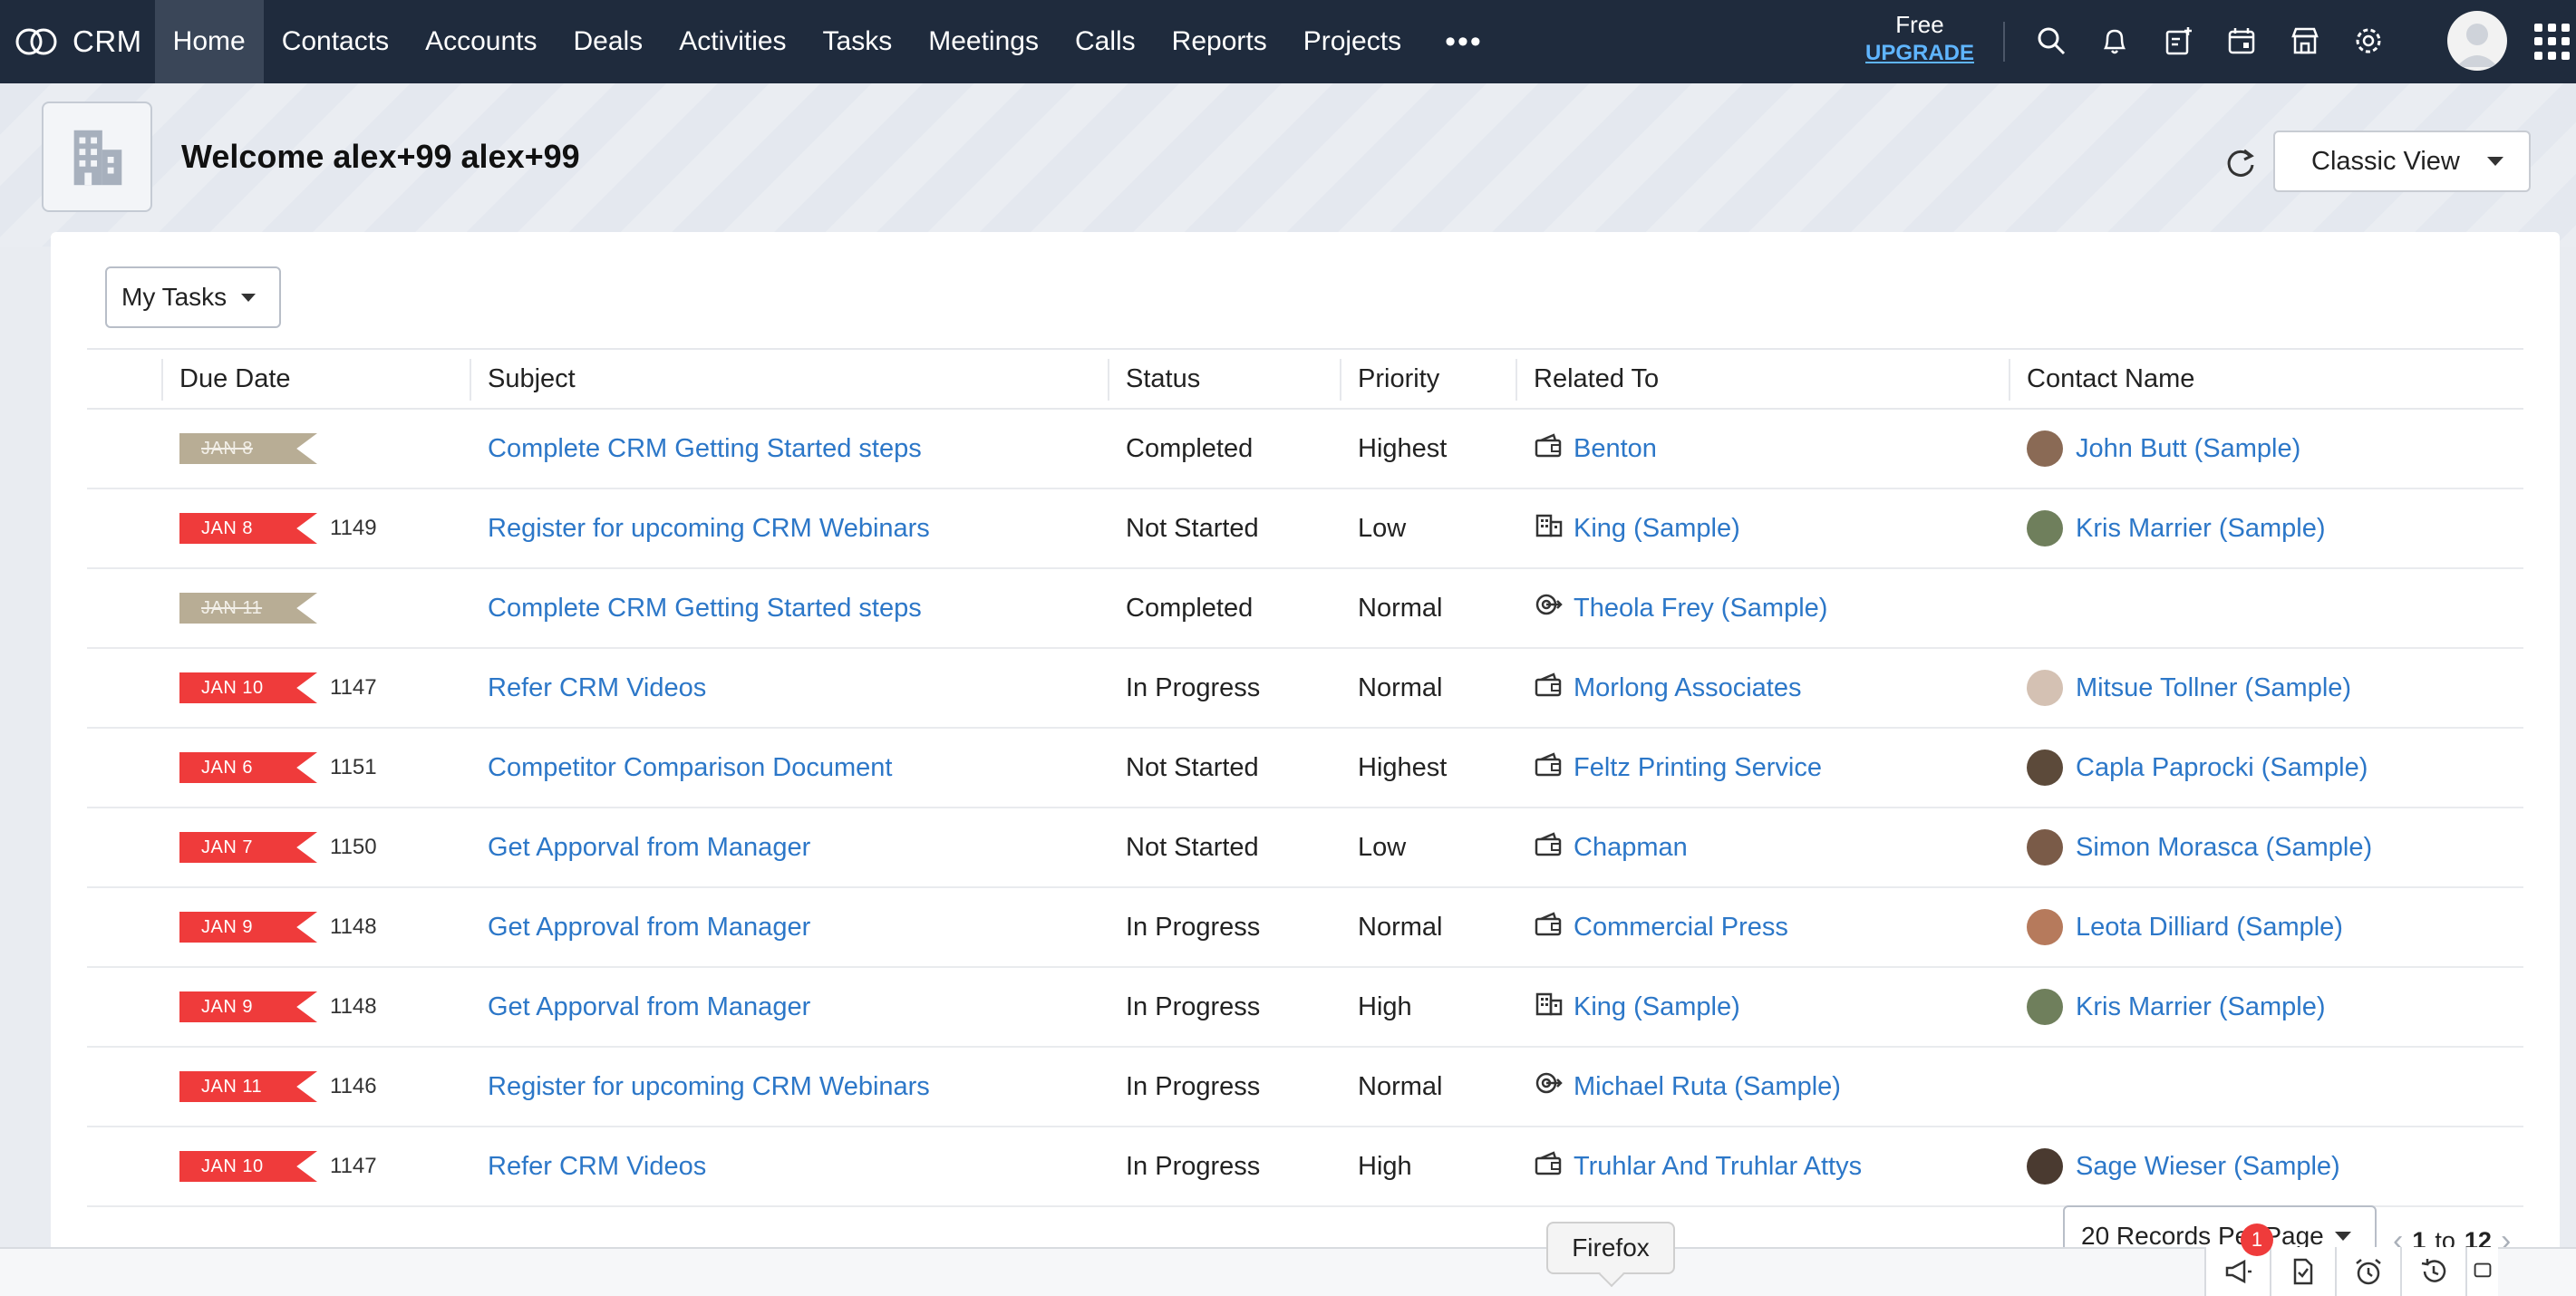 The image size is (2576, 1296). I want to click on status-cell: Completed, so click(1224, 608).